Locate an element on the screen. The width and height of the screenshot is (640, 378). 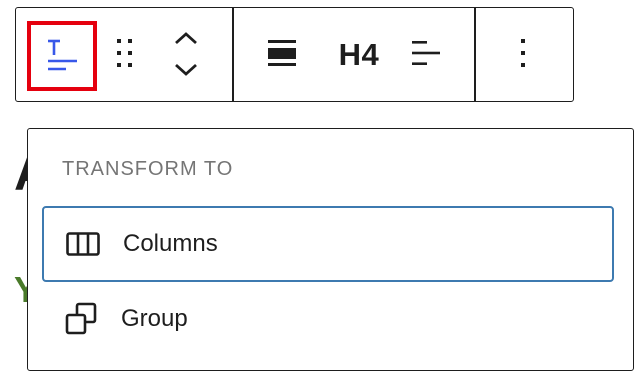
more-vertical-icon is located at coordinates (523, 55).